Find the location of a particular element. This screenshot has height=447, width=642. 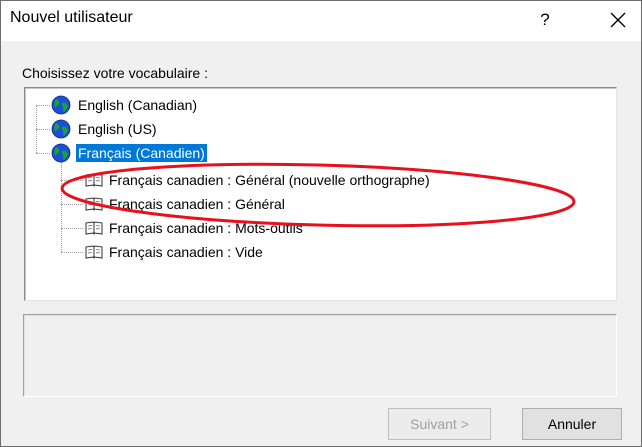

dialog-title: Nouvel utilisateur is located at coordinates (71, 17).